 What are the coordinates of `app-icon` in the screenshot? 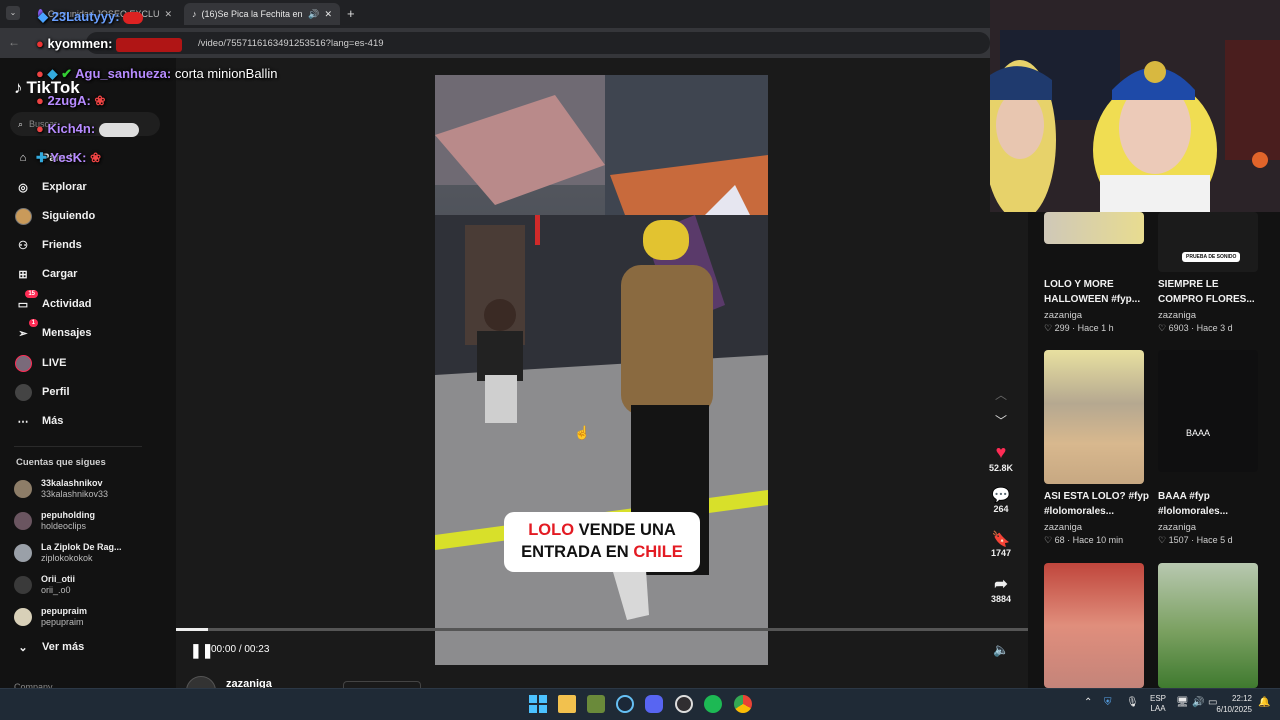 It's located at (596, 704).